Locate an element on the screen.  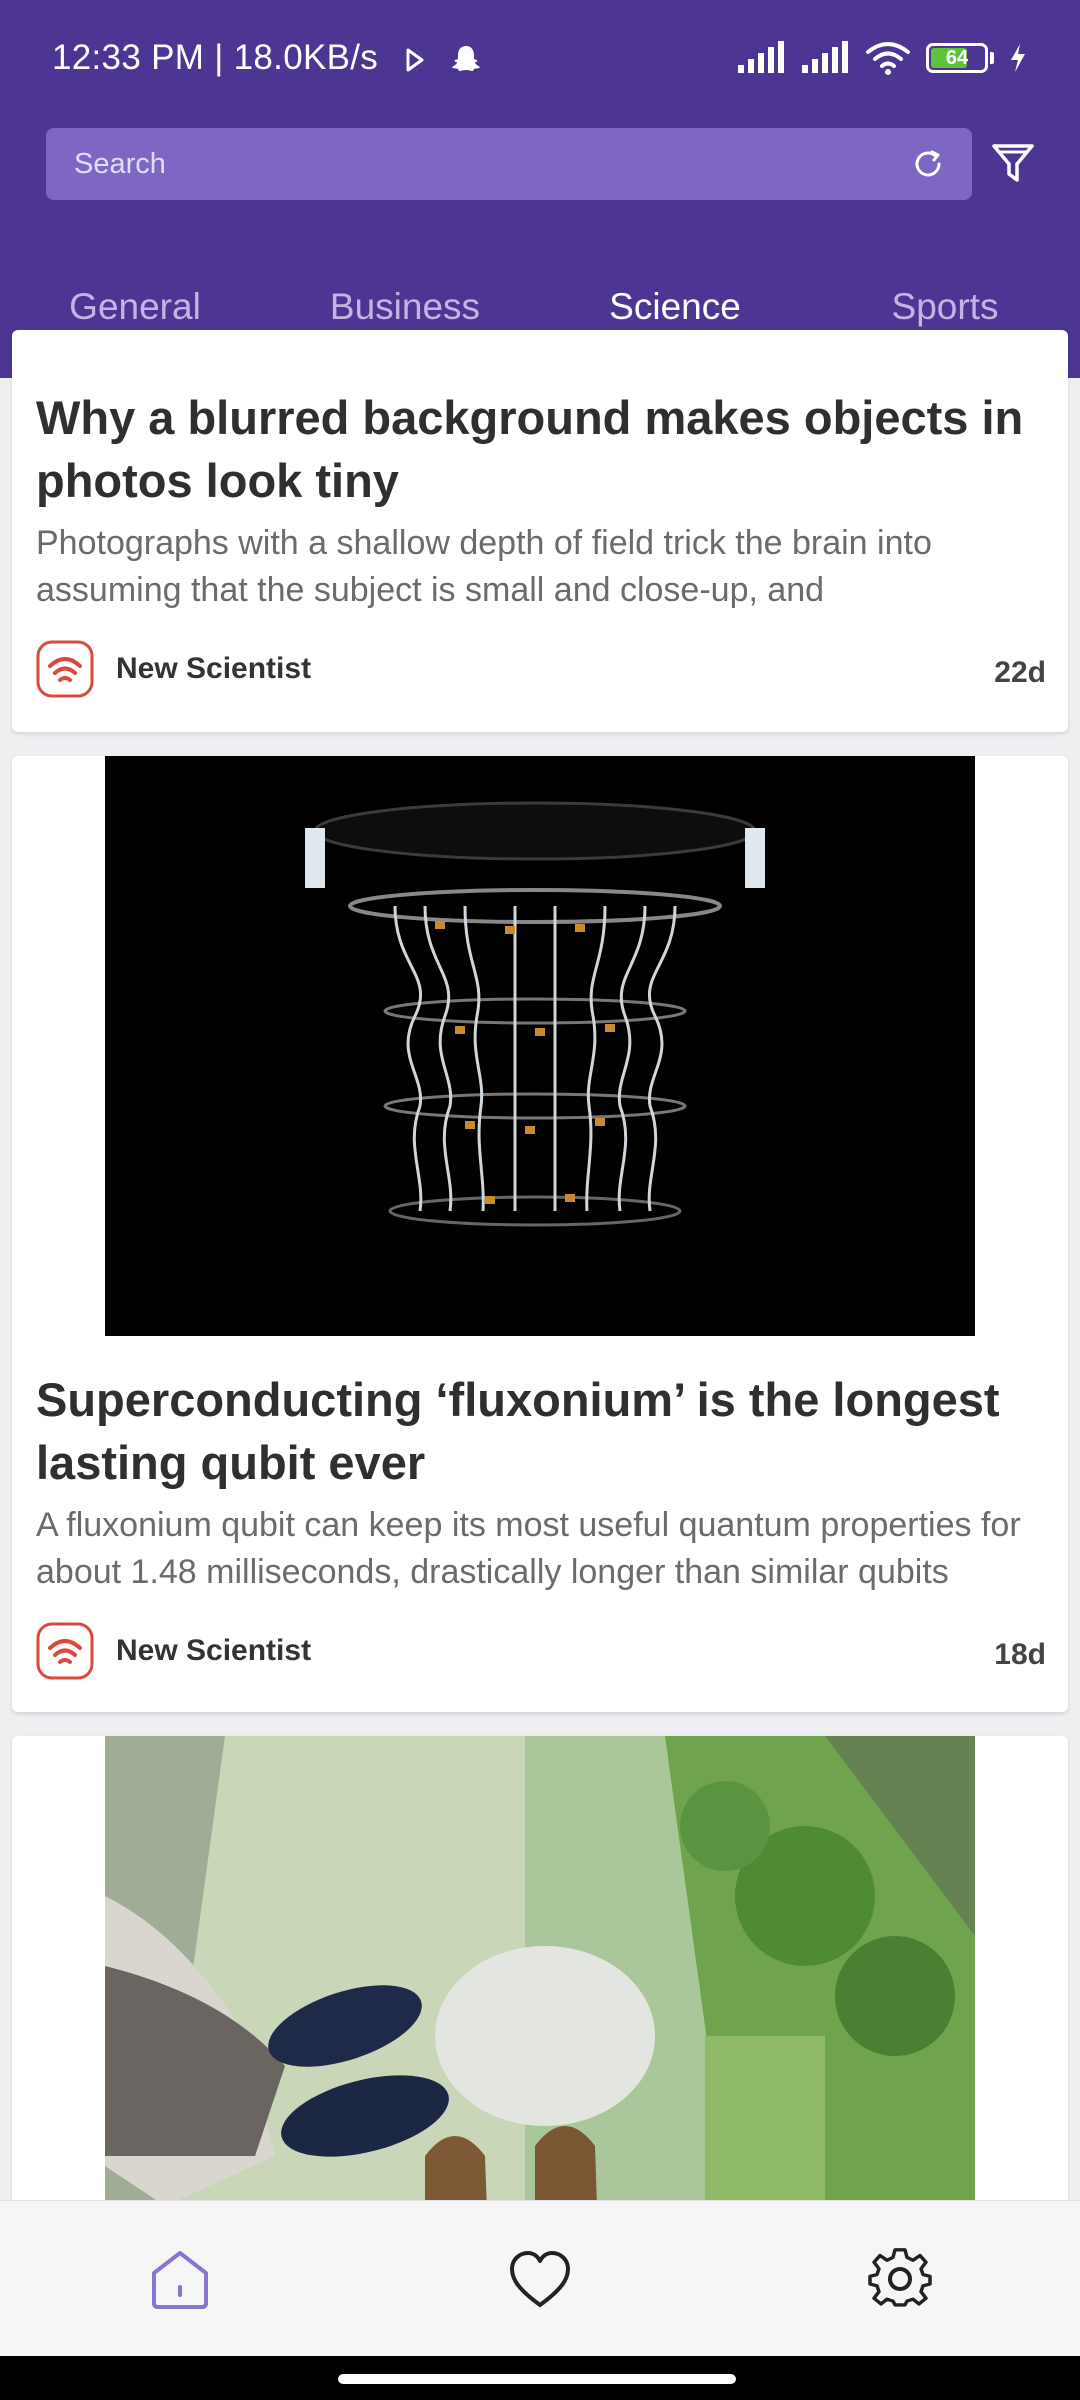
battery-icon: 64 is located at coordinates (957, 58).